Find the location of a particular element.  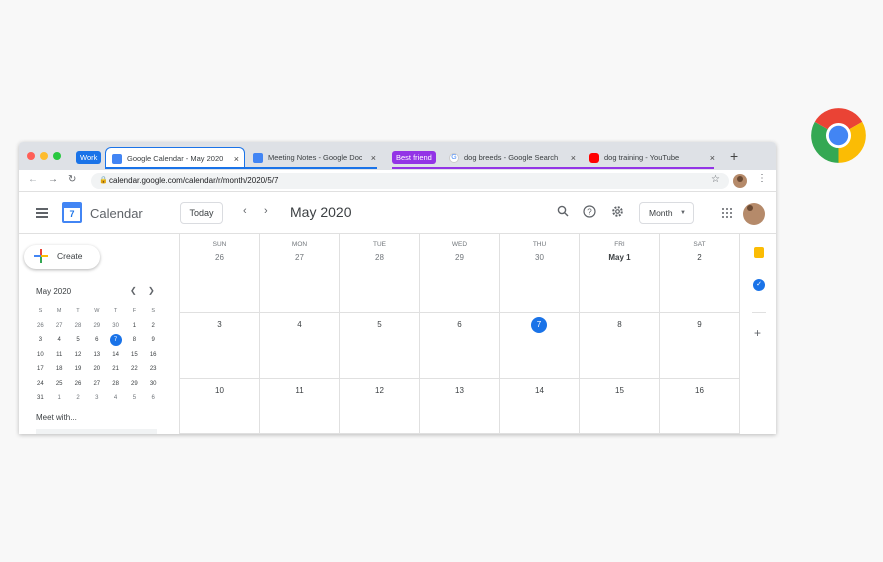

day-number: 16 is located at coordinates (699, 390).